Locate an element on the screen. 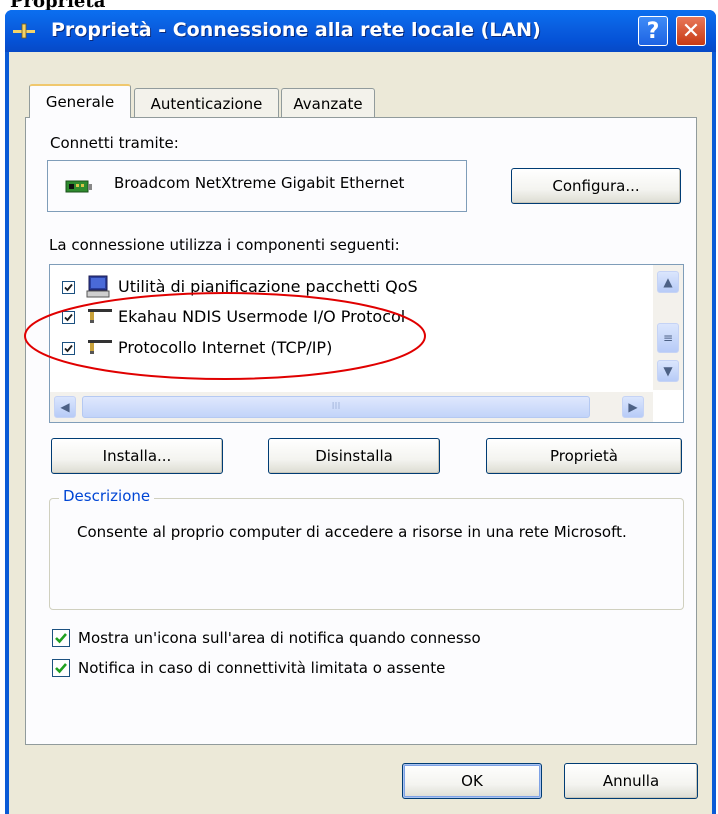  component-label: Utilità di pianificazione pacchetti QoS is located at coordinates (268, 286).